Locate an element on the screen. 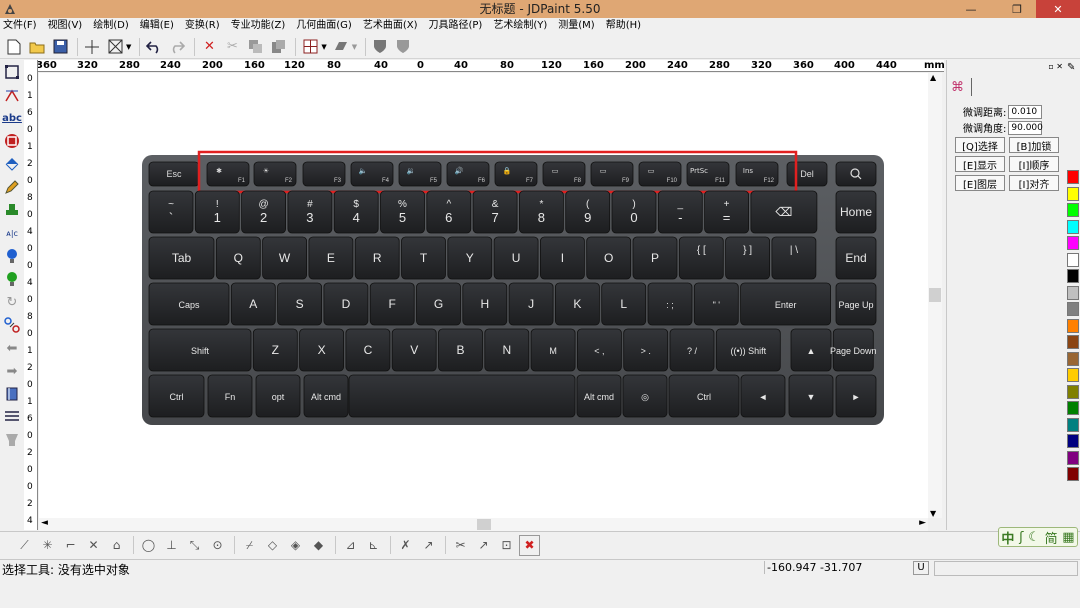 Image resolution: width=1080 pixels, height=608 pixels. display-button: [E]显示 is located at coordinates (980, 164).